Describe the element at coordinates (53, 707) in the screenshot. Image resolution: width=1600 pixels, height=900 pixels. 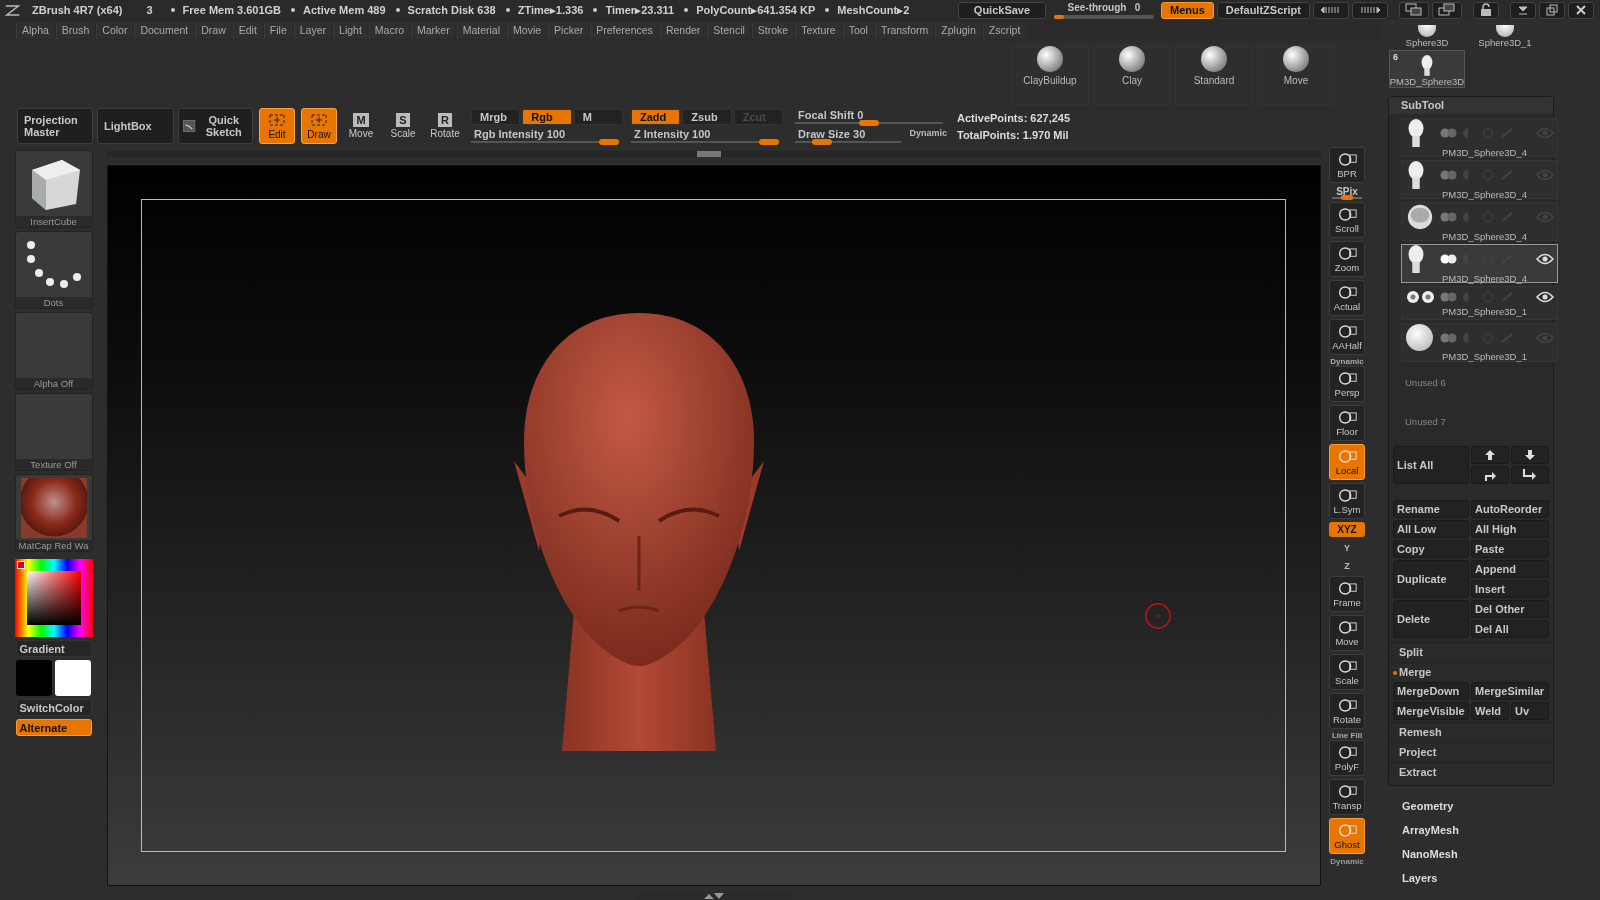
I see `switch-color-button: SwitchColor` at that location.